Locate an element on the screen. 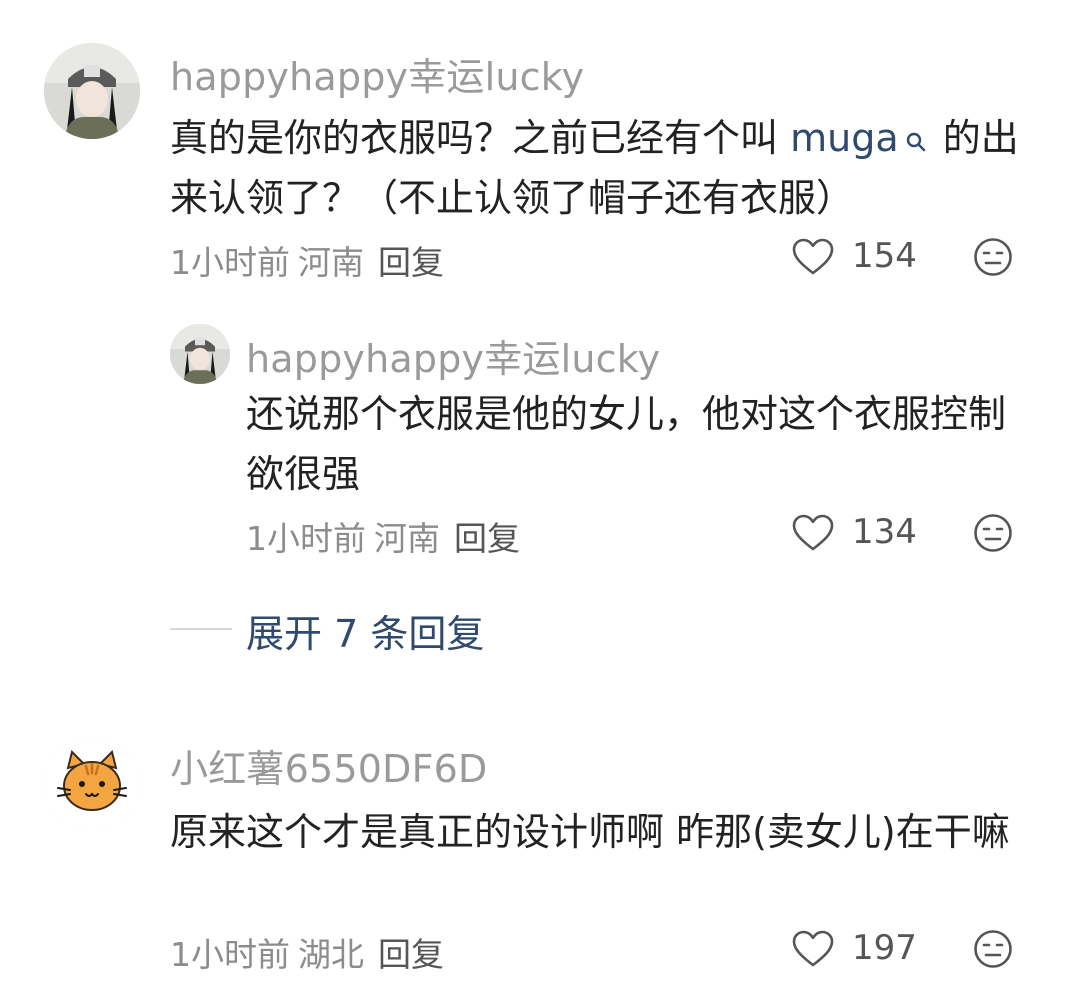  reply-username: happyhappy幸运lucky is located at coordinates (453, 355).